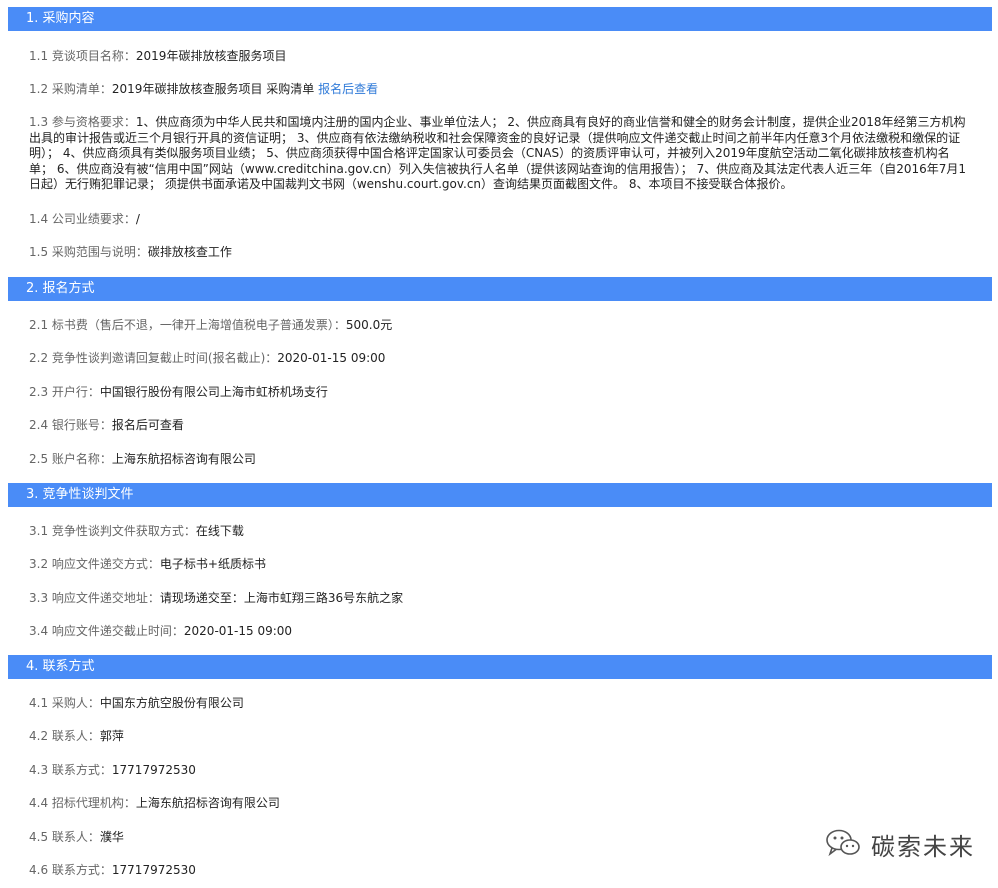 This screenshot has width=998, height=888. I want to click on row-label: 1.1 竞谈项目名称：, so click(82, 56).